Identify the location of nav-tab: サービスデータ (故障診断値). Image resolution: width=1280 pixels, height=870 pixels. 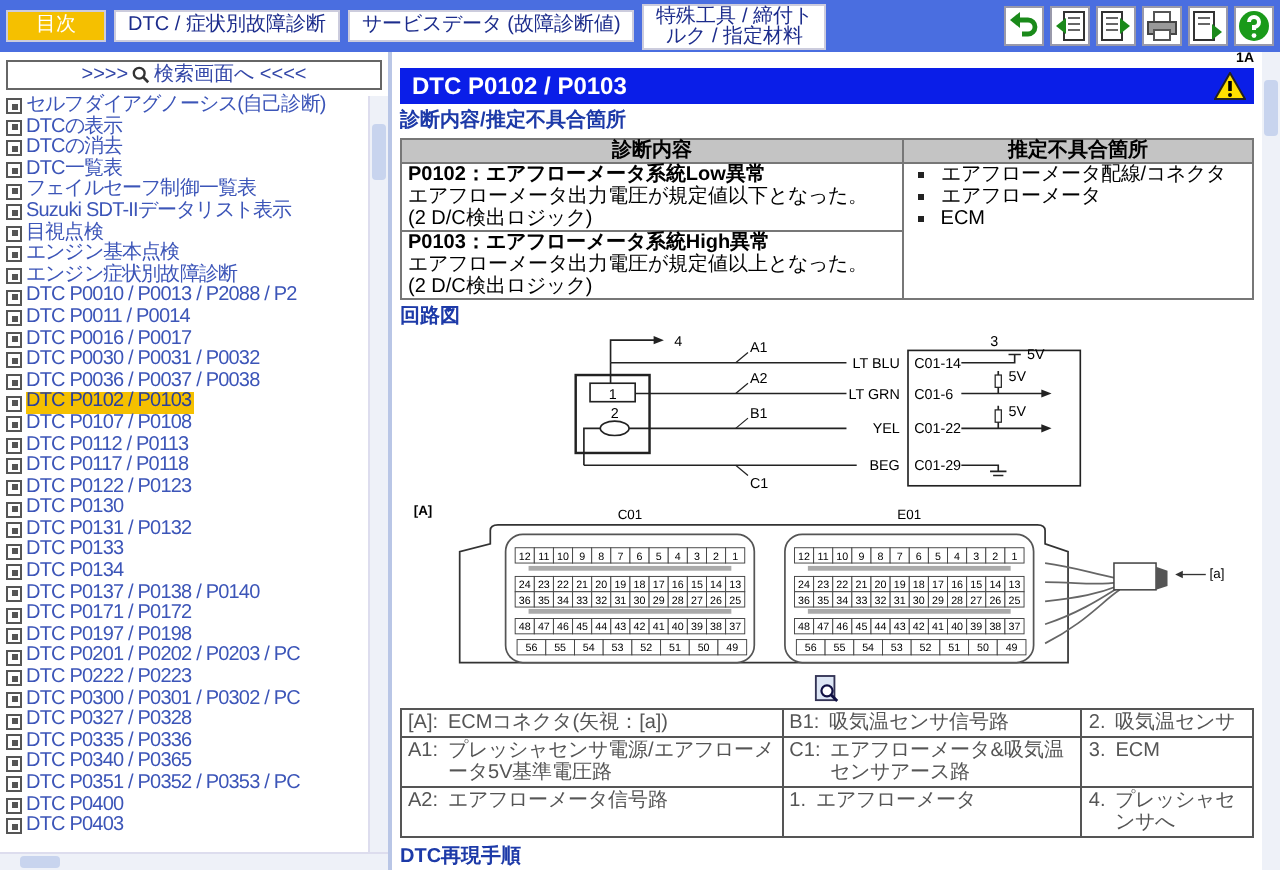
(491, 26).